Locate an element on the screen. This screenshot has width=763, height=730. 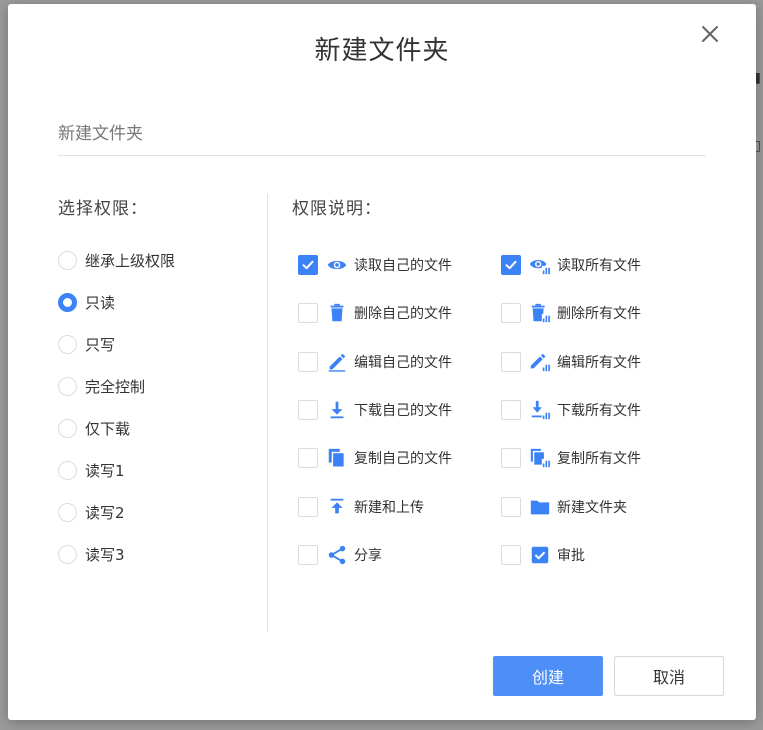
permission-item: 读取自己的文件 is located at coordinates (393, 265).